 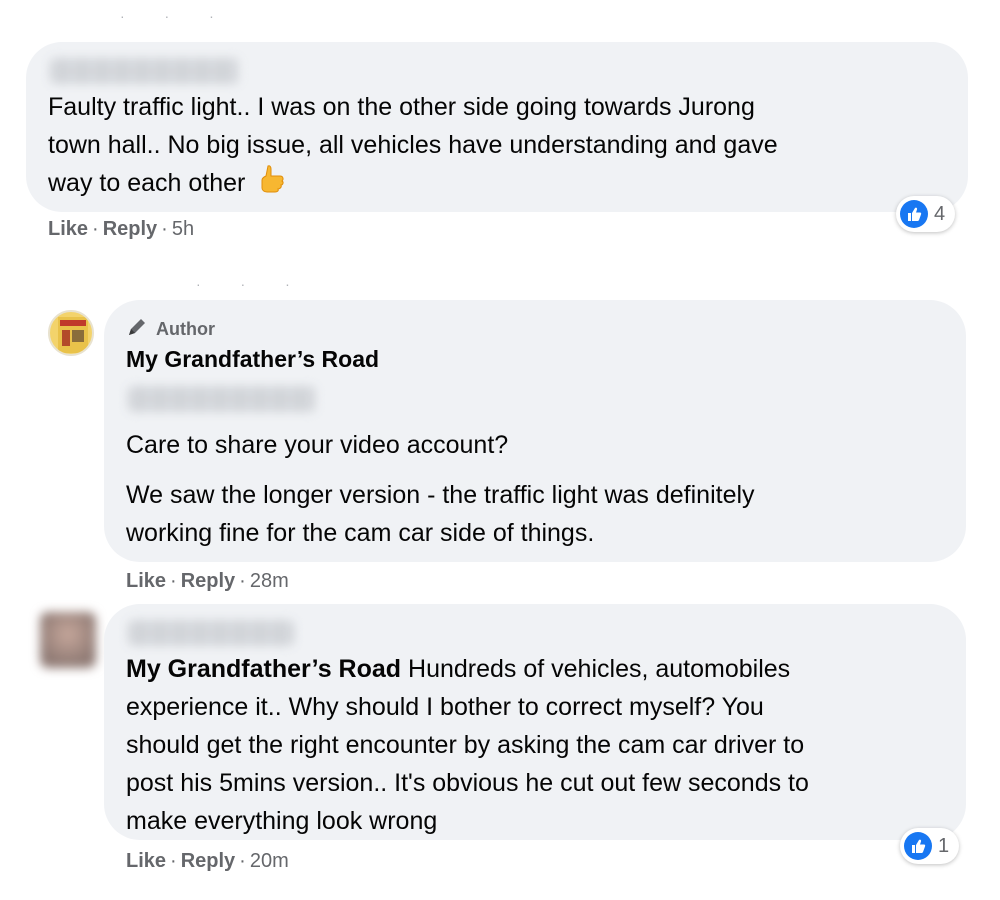 I want to click on reaction-summary: 4, so click(x=926, y=214).